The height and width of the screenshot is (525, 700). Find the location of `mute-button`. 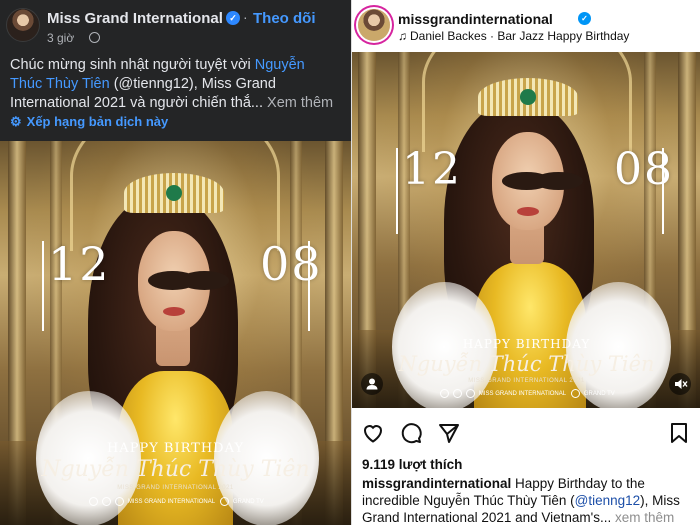

mute-button is located at coordinates (680, 384).